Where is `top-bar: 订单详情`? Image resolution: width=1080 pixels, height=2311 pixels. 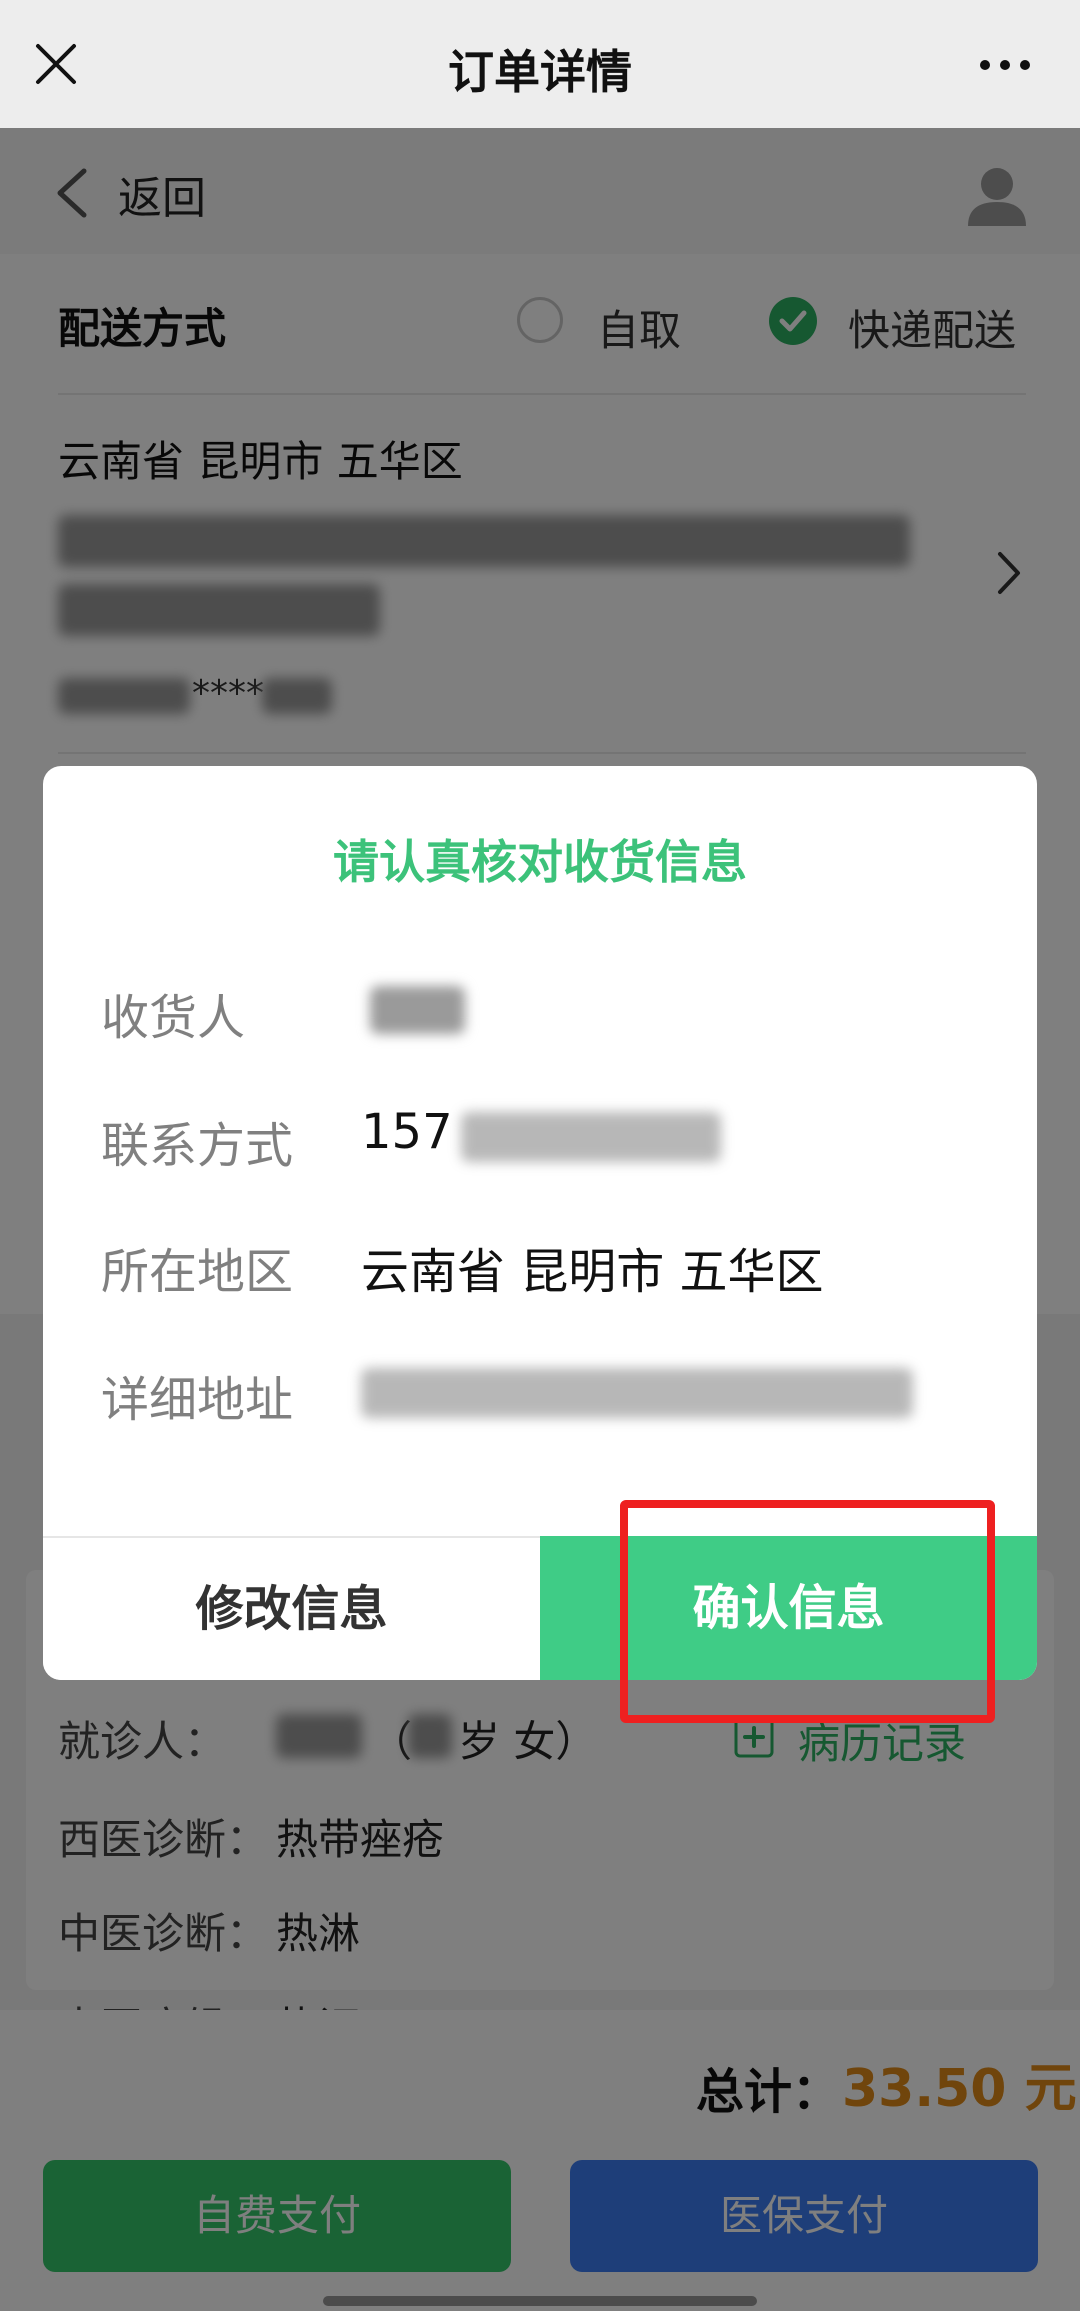
top-bar: 订单详情 is located at coordinates (540, 64).